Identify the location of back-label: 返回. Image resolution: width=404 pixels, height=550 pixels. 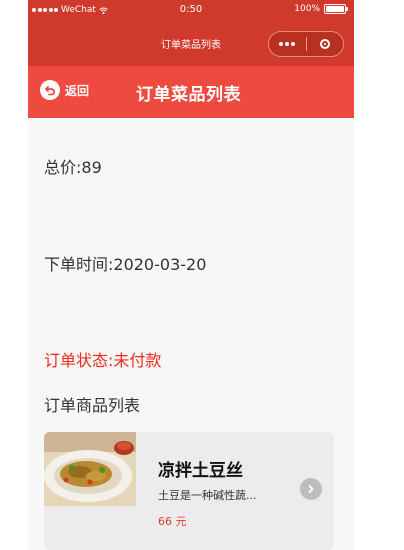
(77, 90).